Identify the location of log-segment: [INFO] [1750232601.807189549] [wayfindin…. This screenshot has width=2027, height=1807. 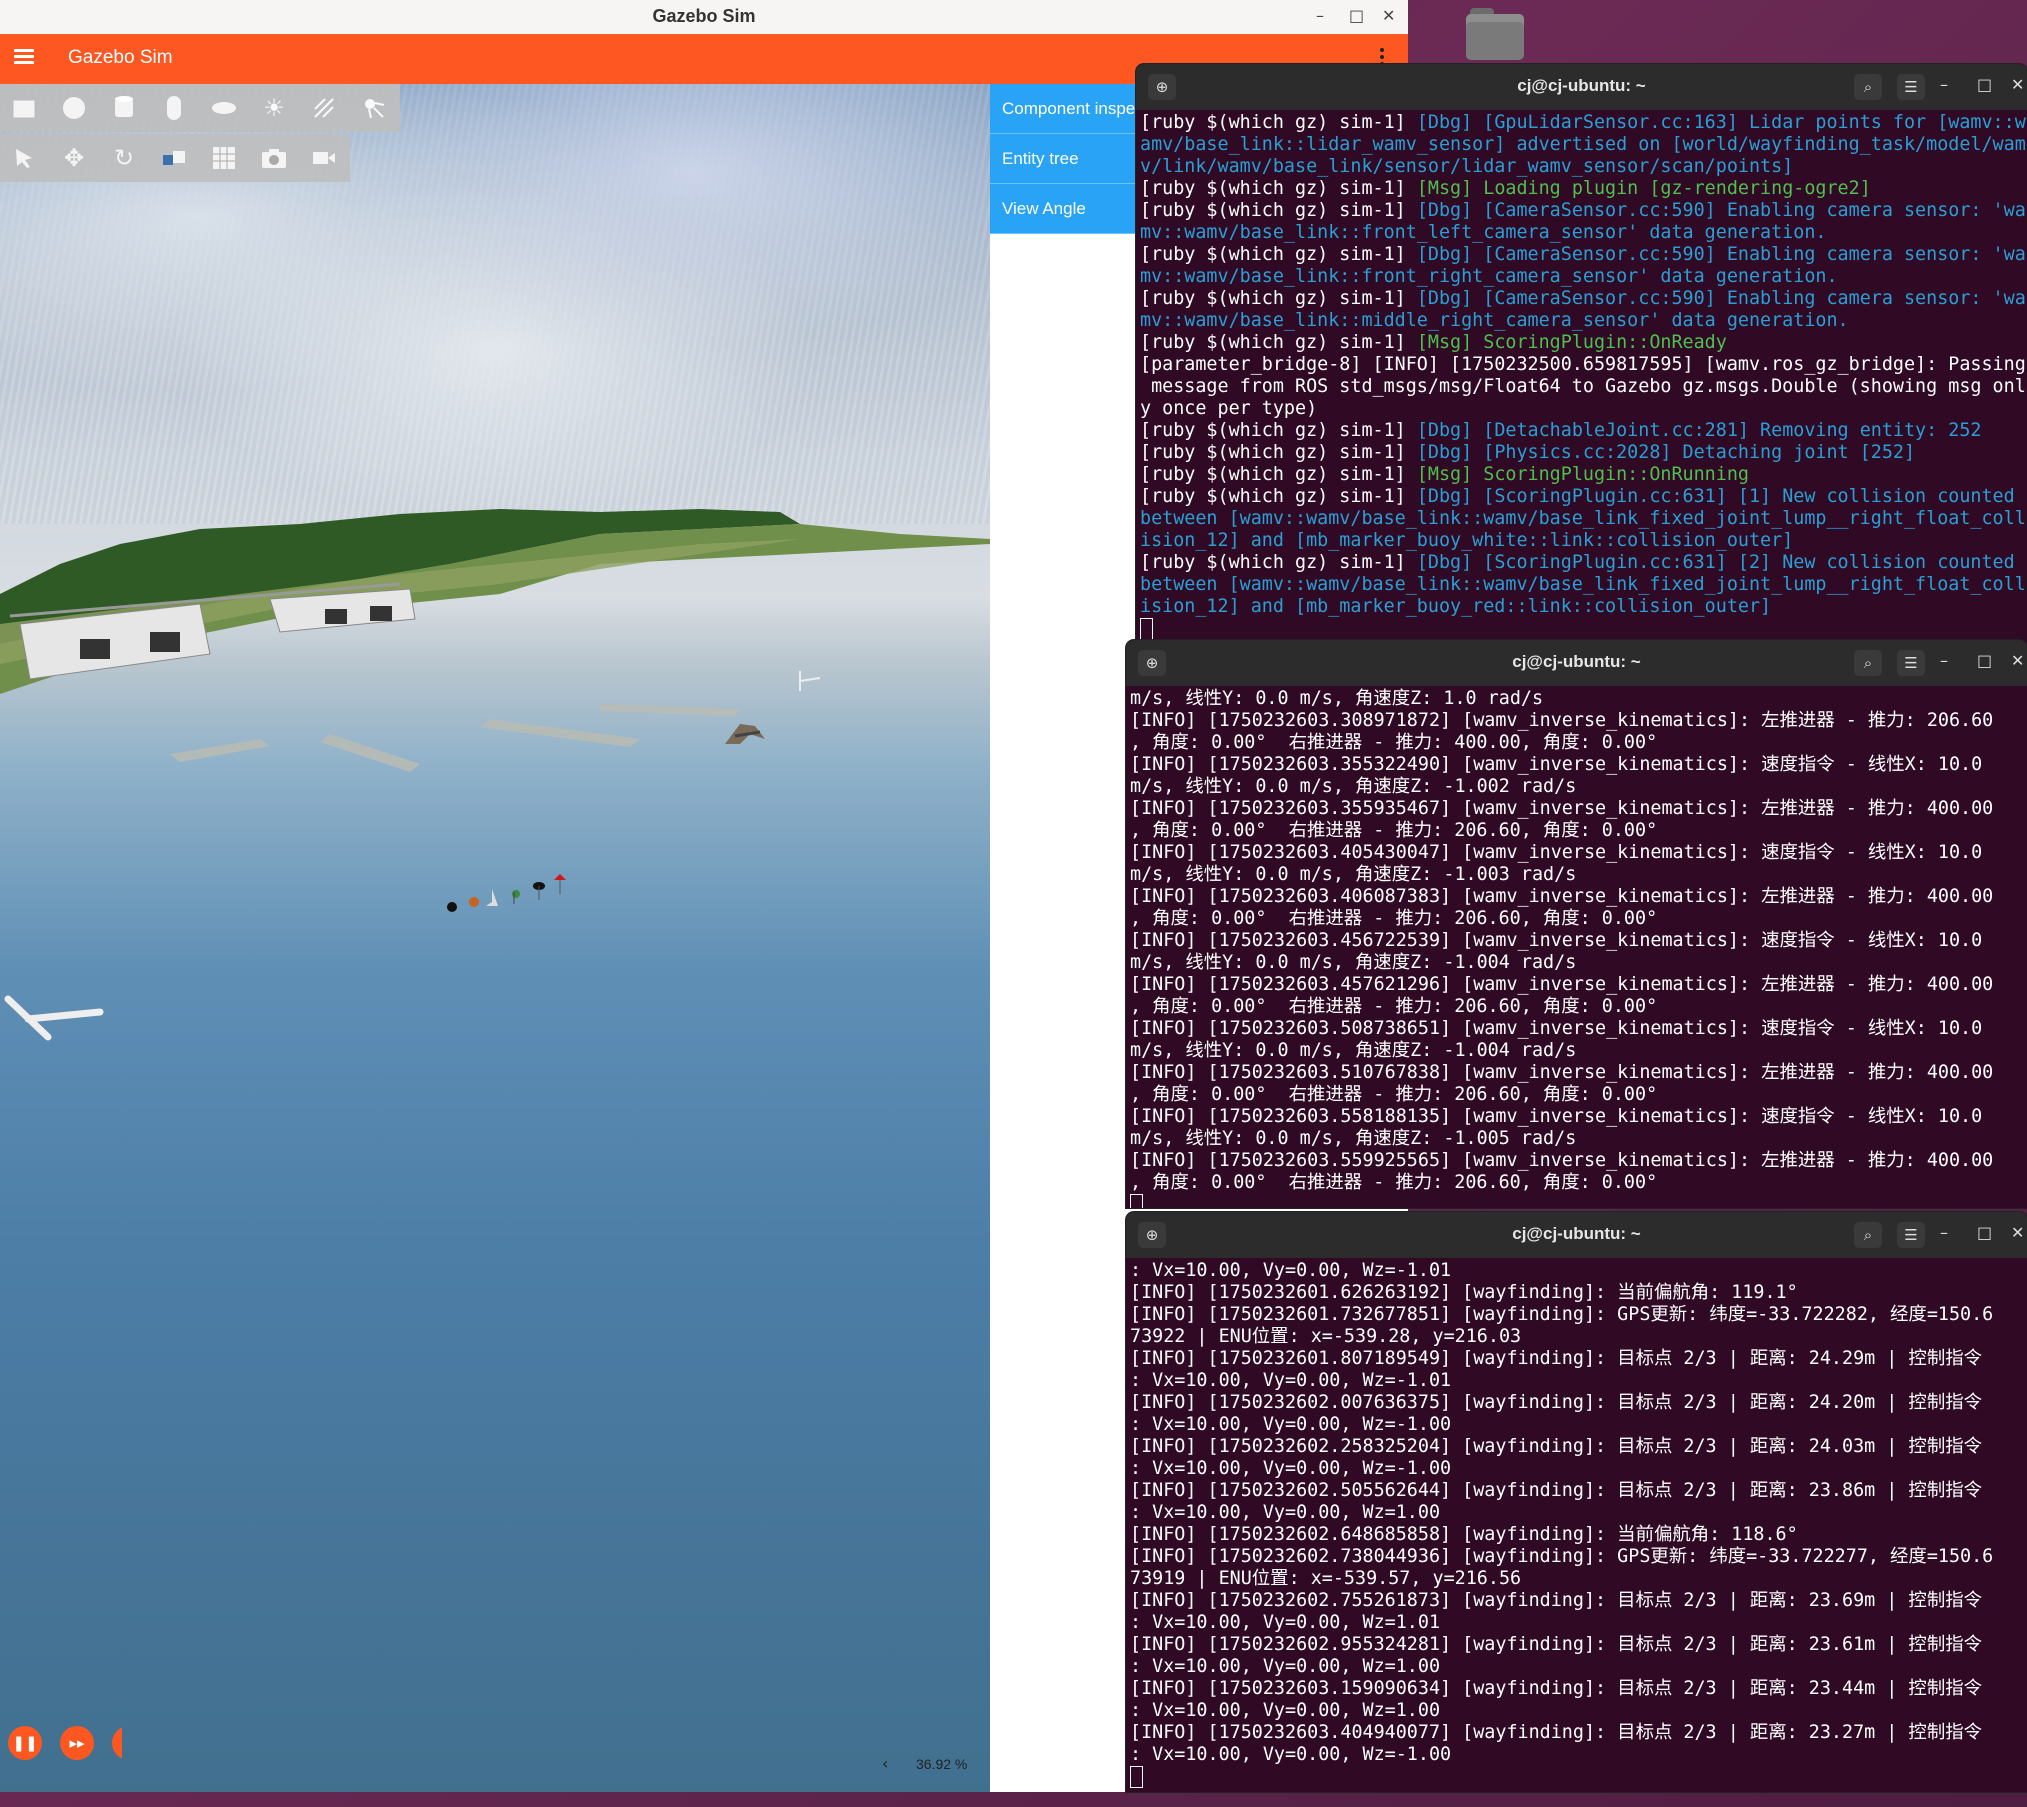
(1556, 1358).